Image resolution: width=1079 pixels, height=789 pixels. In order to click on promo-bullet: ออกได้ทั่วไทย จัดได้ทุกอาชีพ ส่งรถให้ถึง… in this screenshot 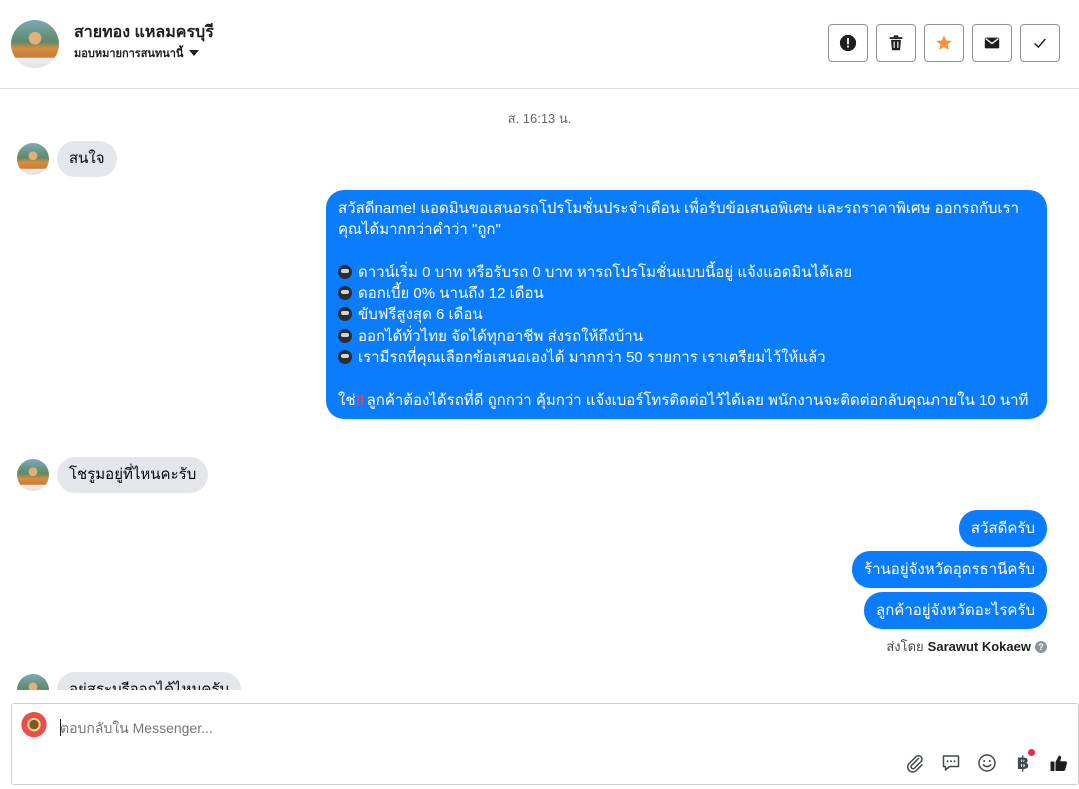, I will do `click(686, 336)`.